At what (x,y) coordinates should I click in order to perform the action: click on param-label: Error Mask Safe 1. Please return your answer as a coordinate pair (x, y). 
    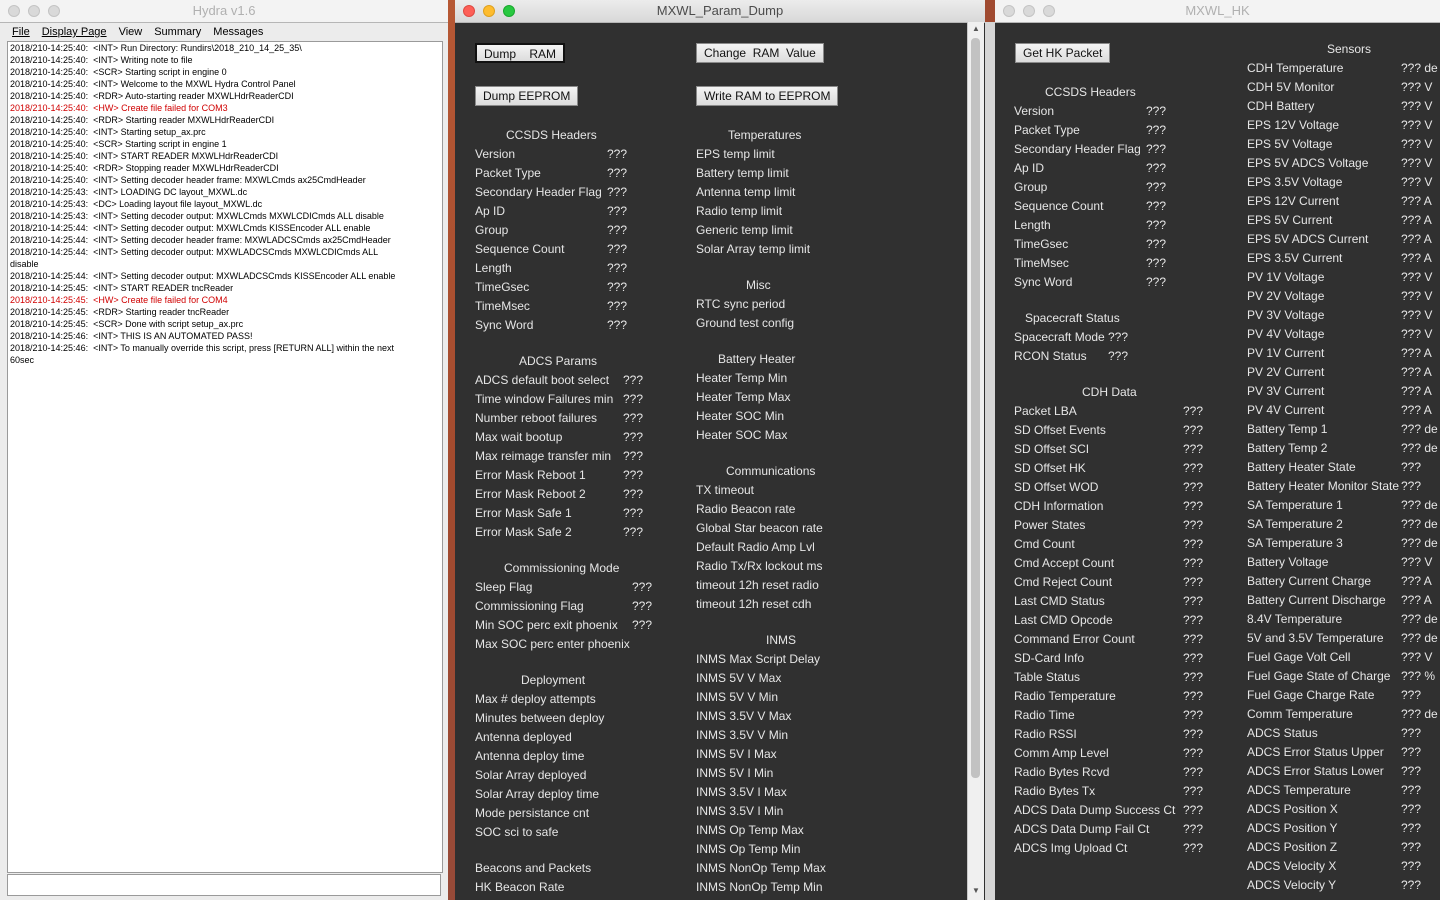
    Looking at the image, I should click on (523, 513).